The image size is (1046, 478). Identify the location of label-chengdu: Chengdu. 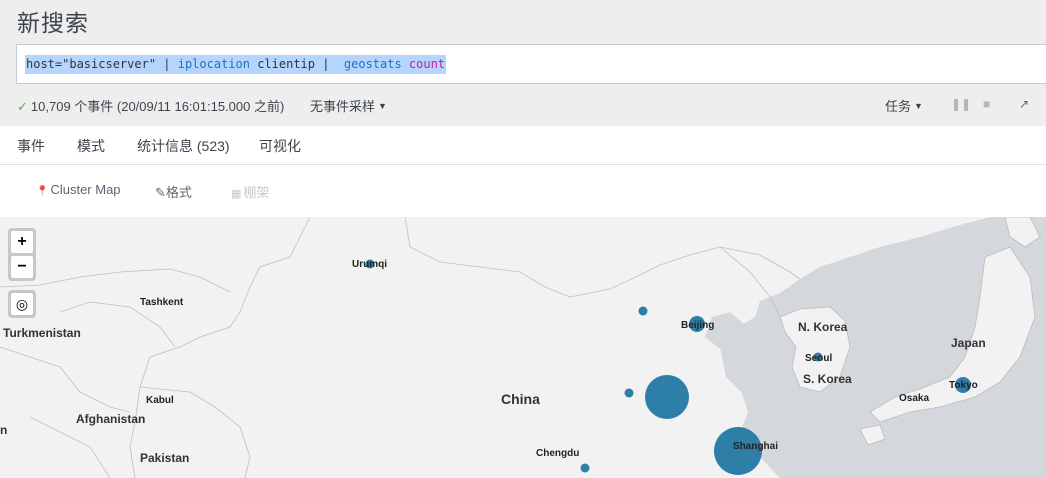
(558, 453).